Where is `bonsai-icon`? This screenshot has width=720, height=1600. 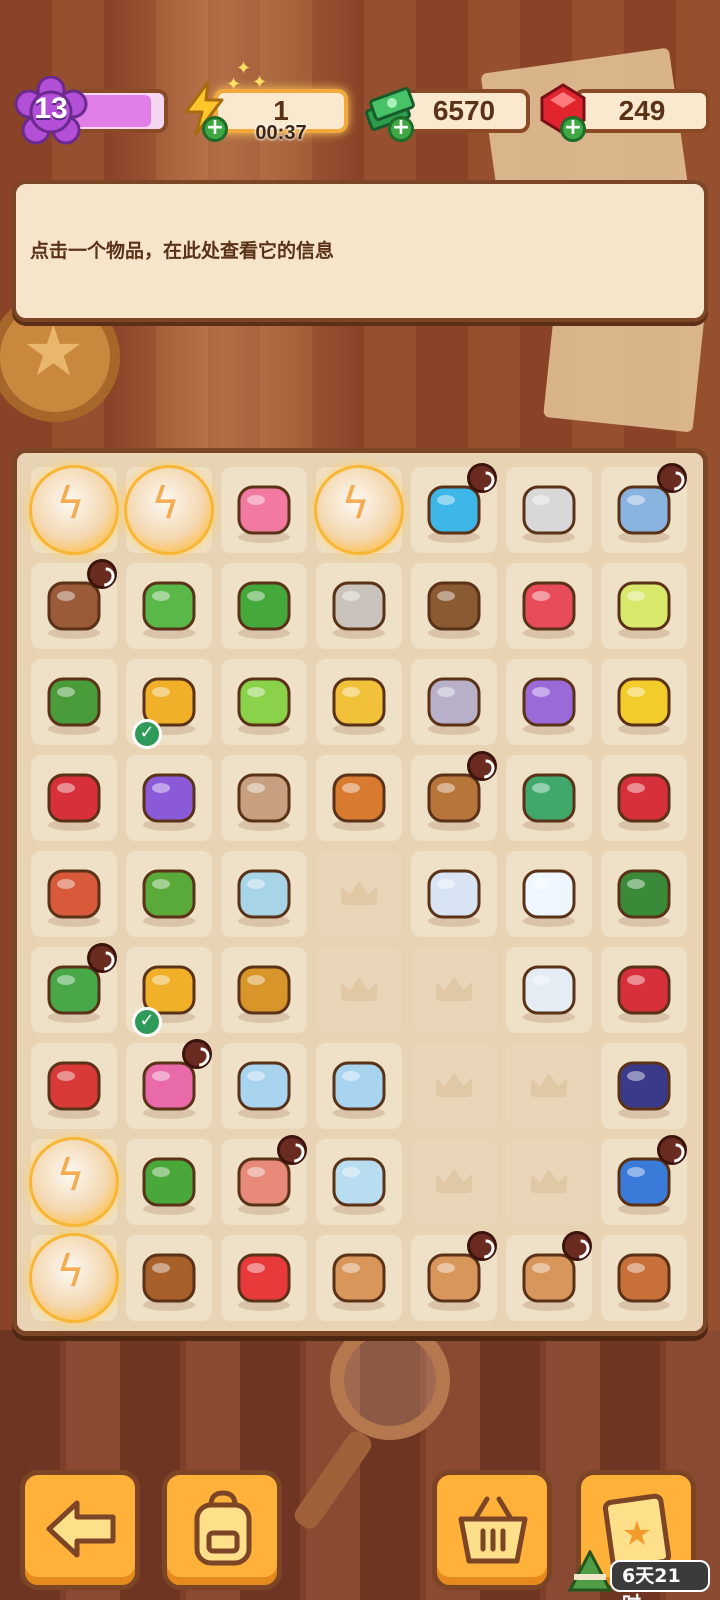 bonsai-icon is located at coordinates (549, 798).